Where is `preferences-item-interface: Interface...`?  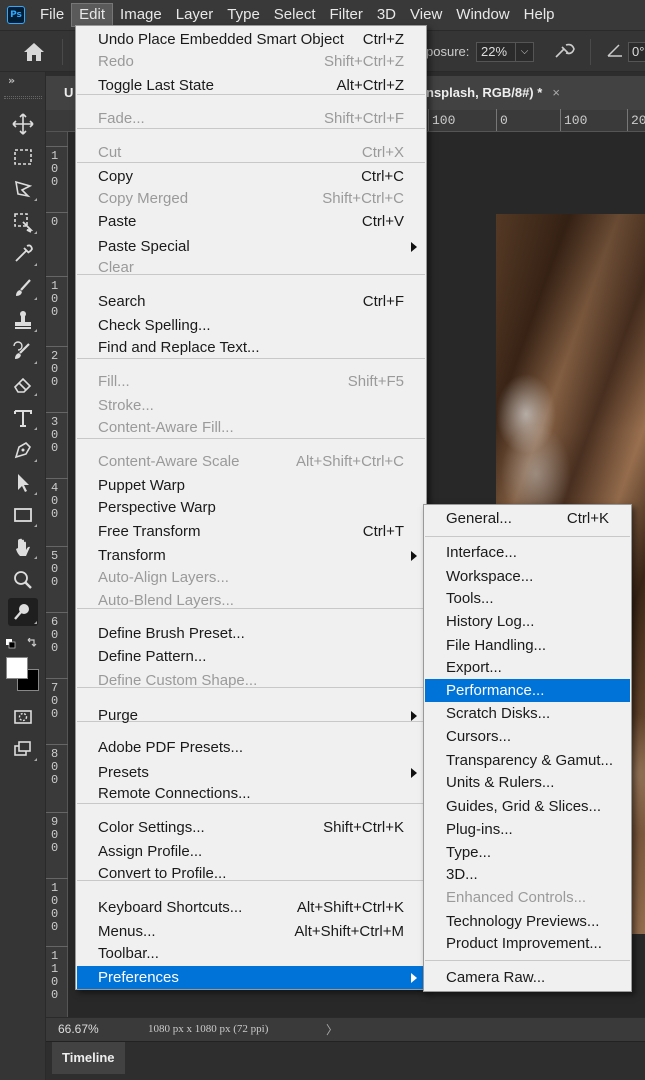 preferences-item-interface: Interface... is located at coordinates (527, 552).